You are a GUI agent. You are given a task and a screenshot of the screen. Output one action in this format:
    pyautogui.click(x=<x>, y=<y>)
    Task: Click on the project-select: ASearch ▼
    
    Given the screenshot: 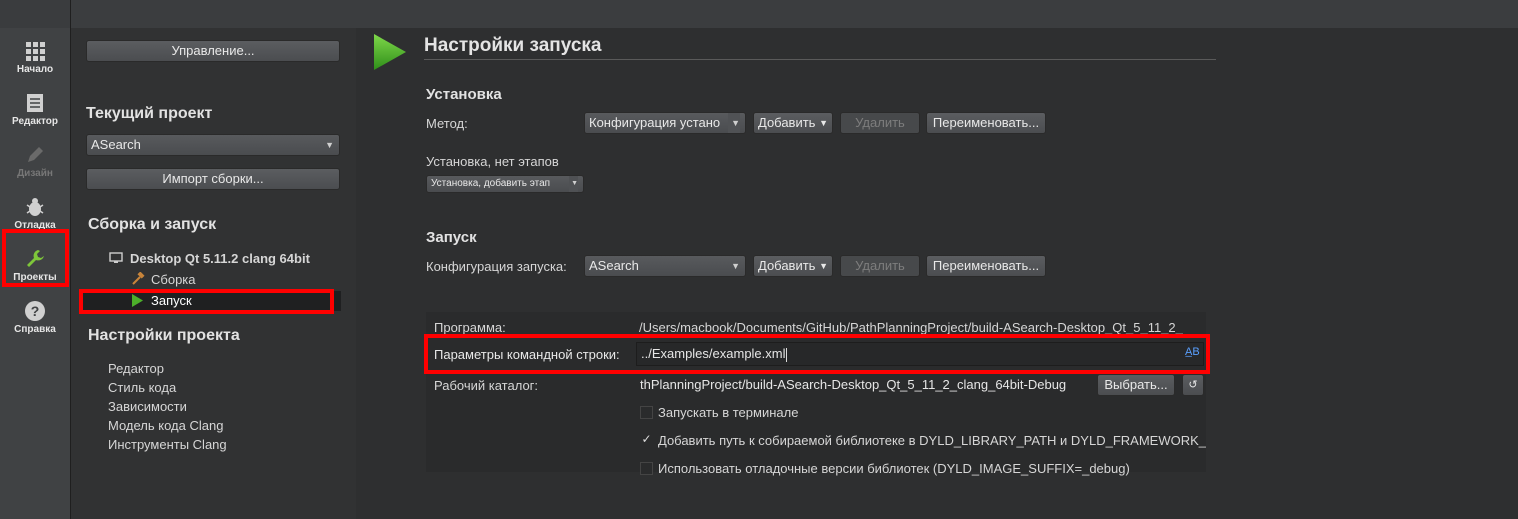 What is the action you would take?
    pyautogui.click(x=213, y=145)
    